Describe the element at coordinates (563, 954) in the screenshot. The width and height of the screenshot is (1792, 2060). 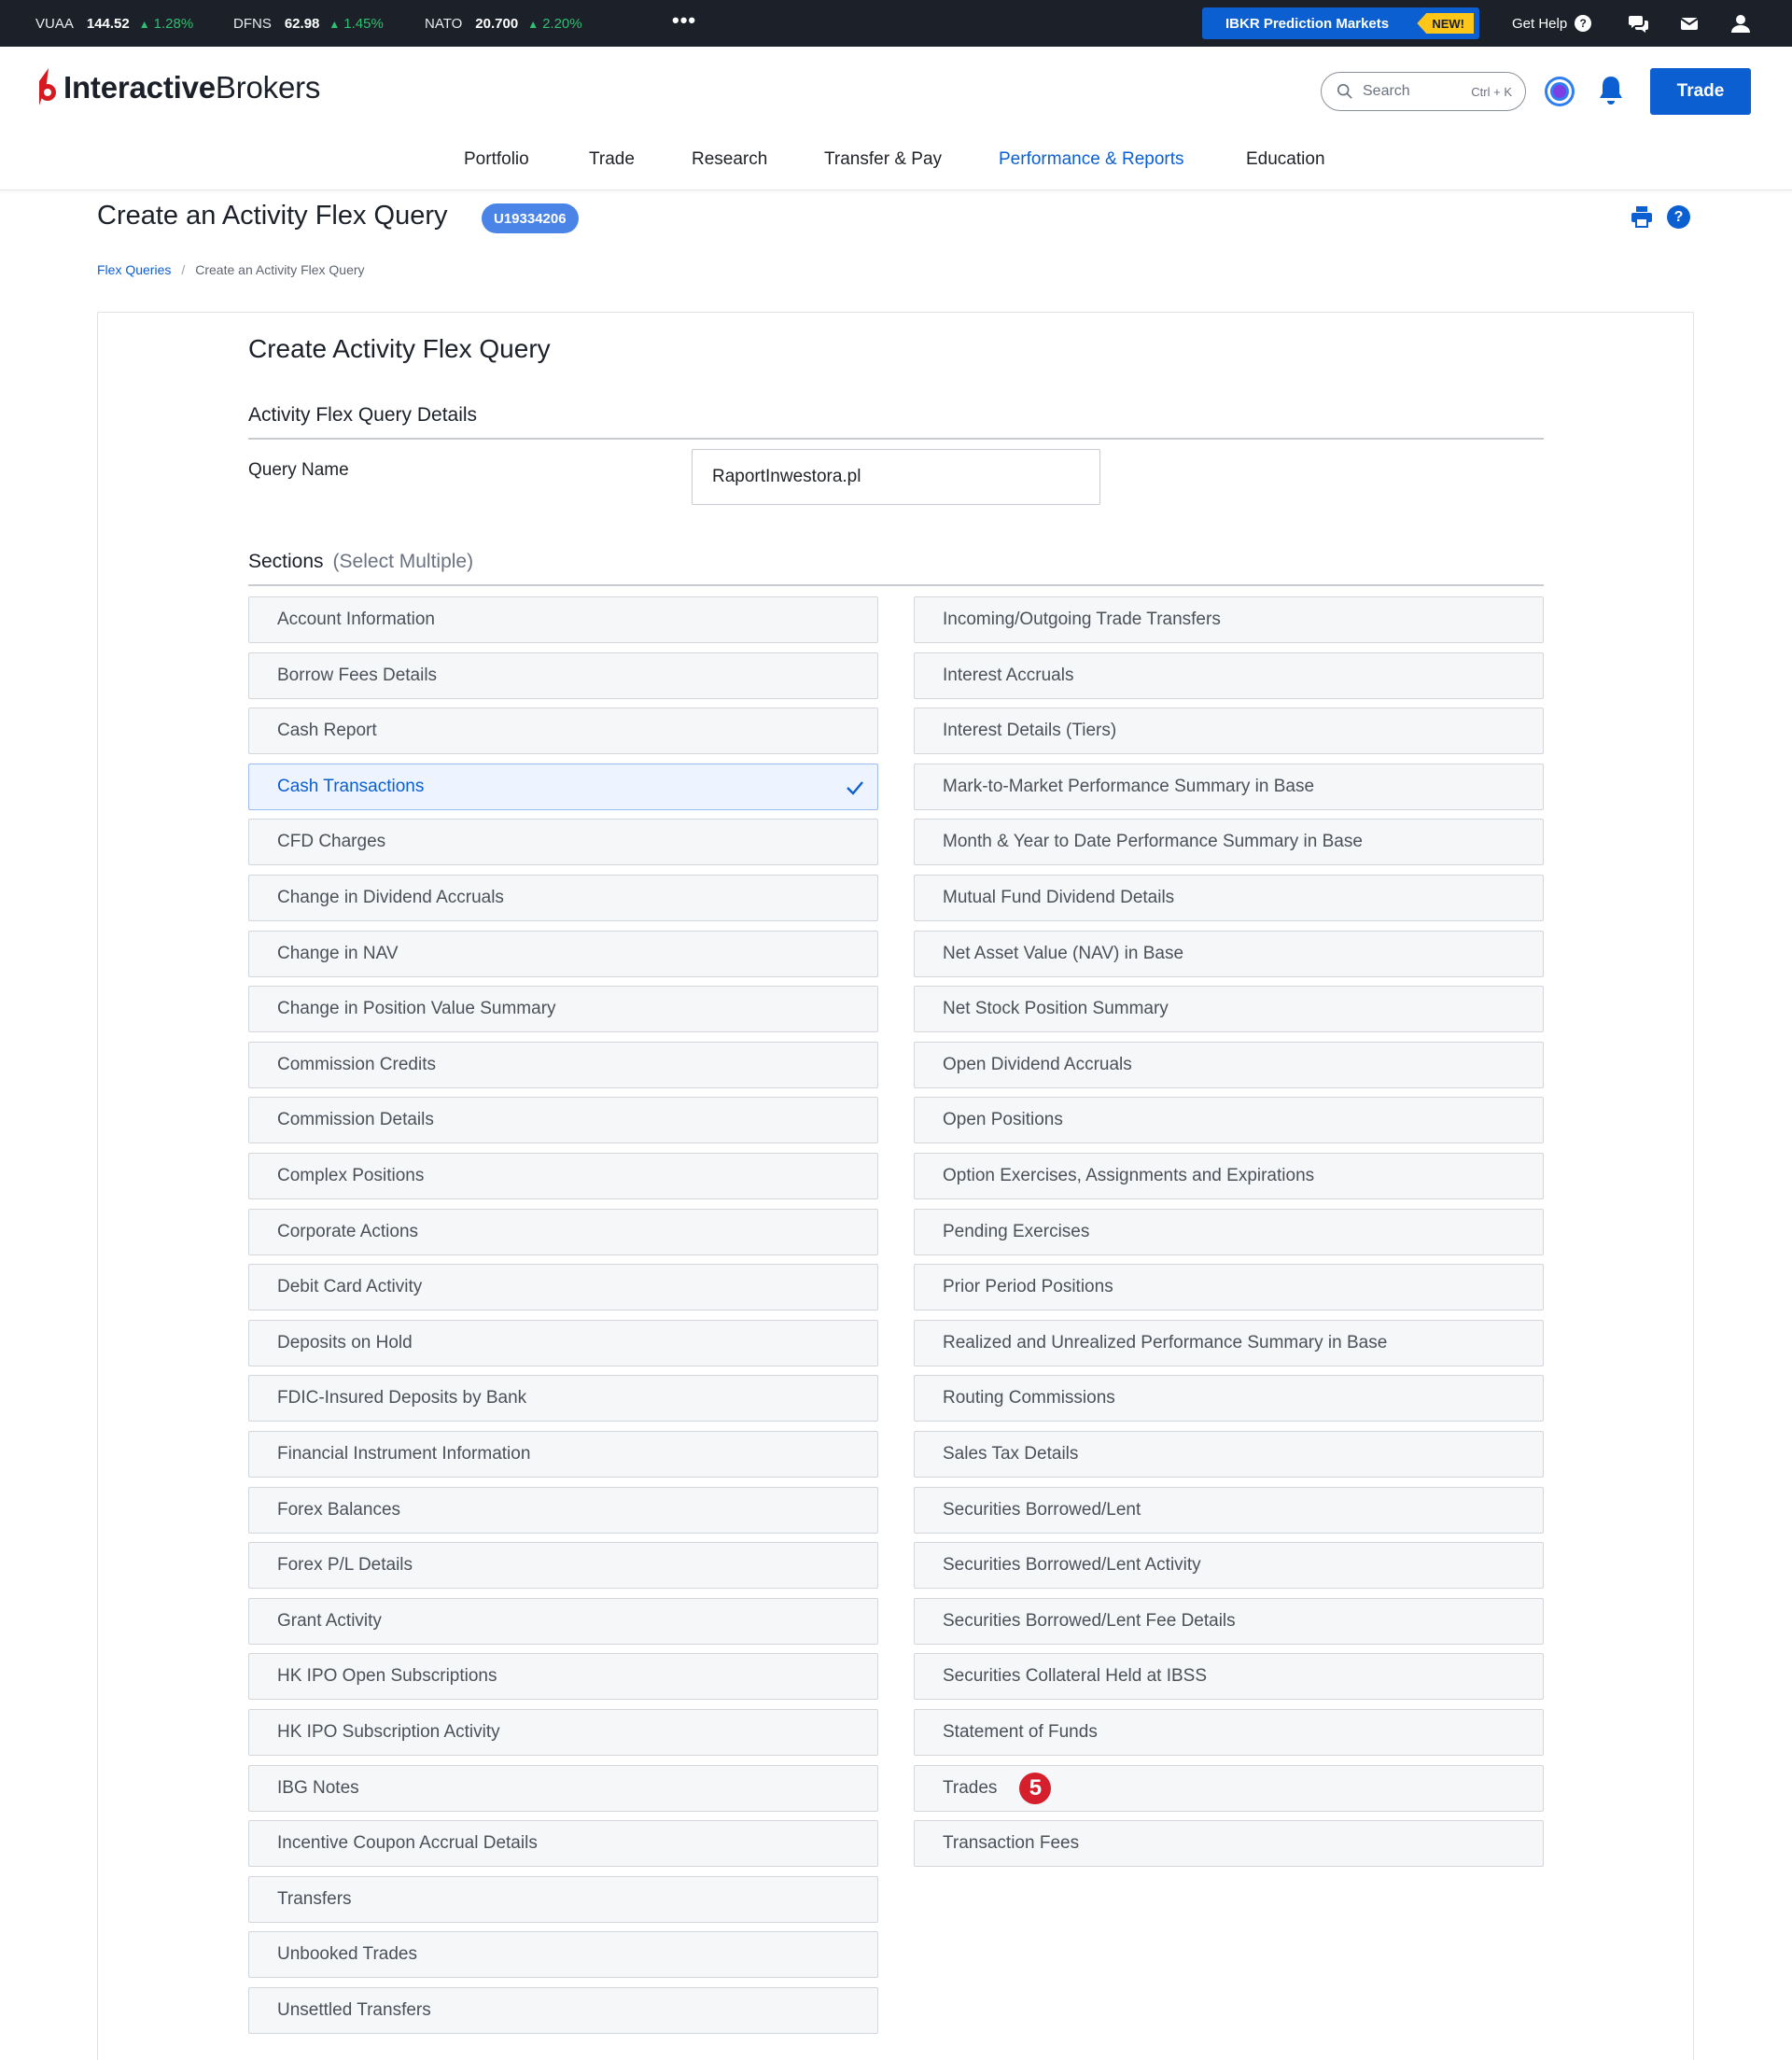
I see `section-option-change-in-nav: Change in NAV` at that location.